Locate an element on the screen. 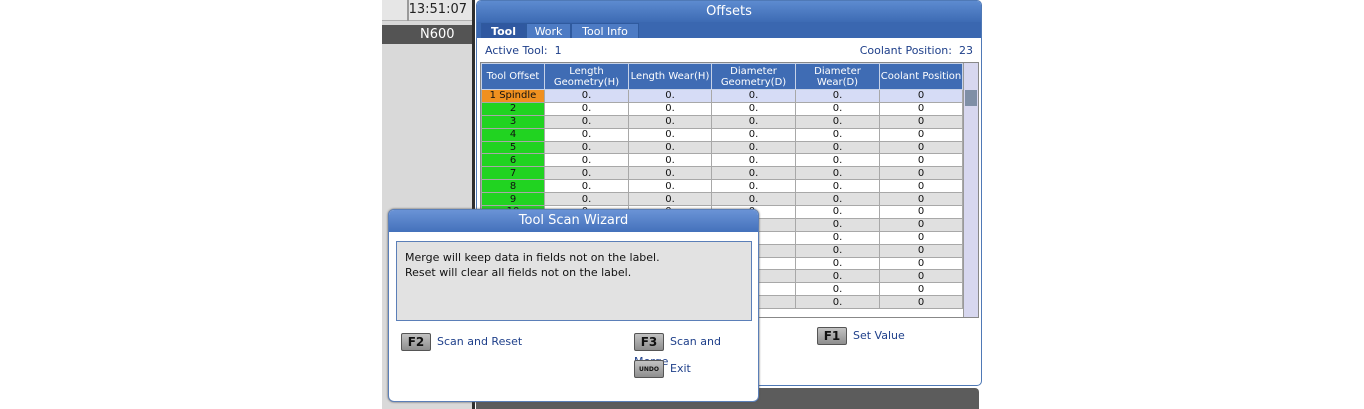  table-row: 9 0. 0. 0. 0. 0 is located at coordinates (722, 199).